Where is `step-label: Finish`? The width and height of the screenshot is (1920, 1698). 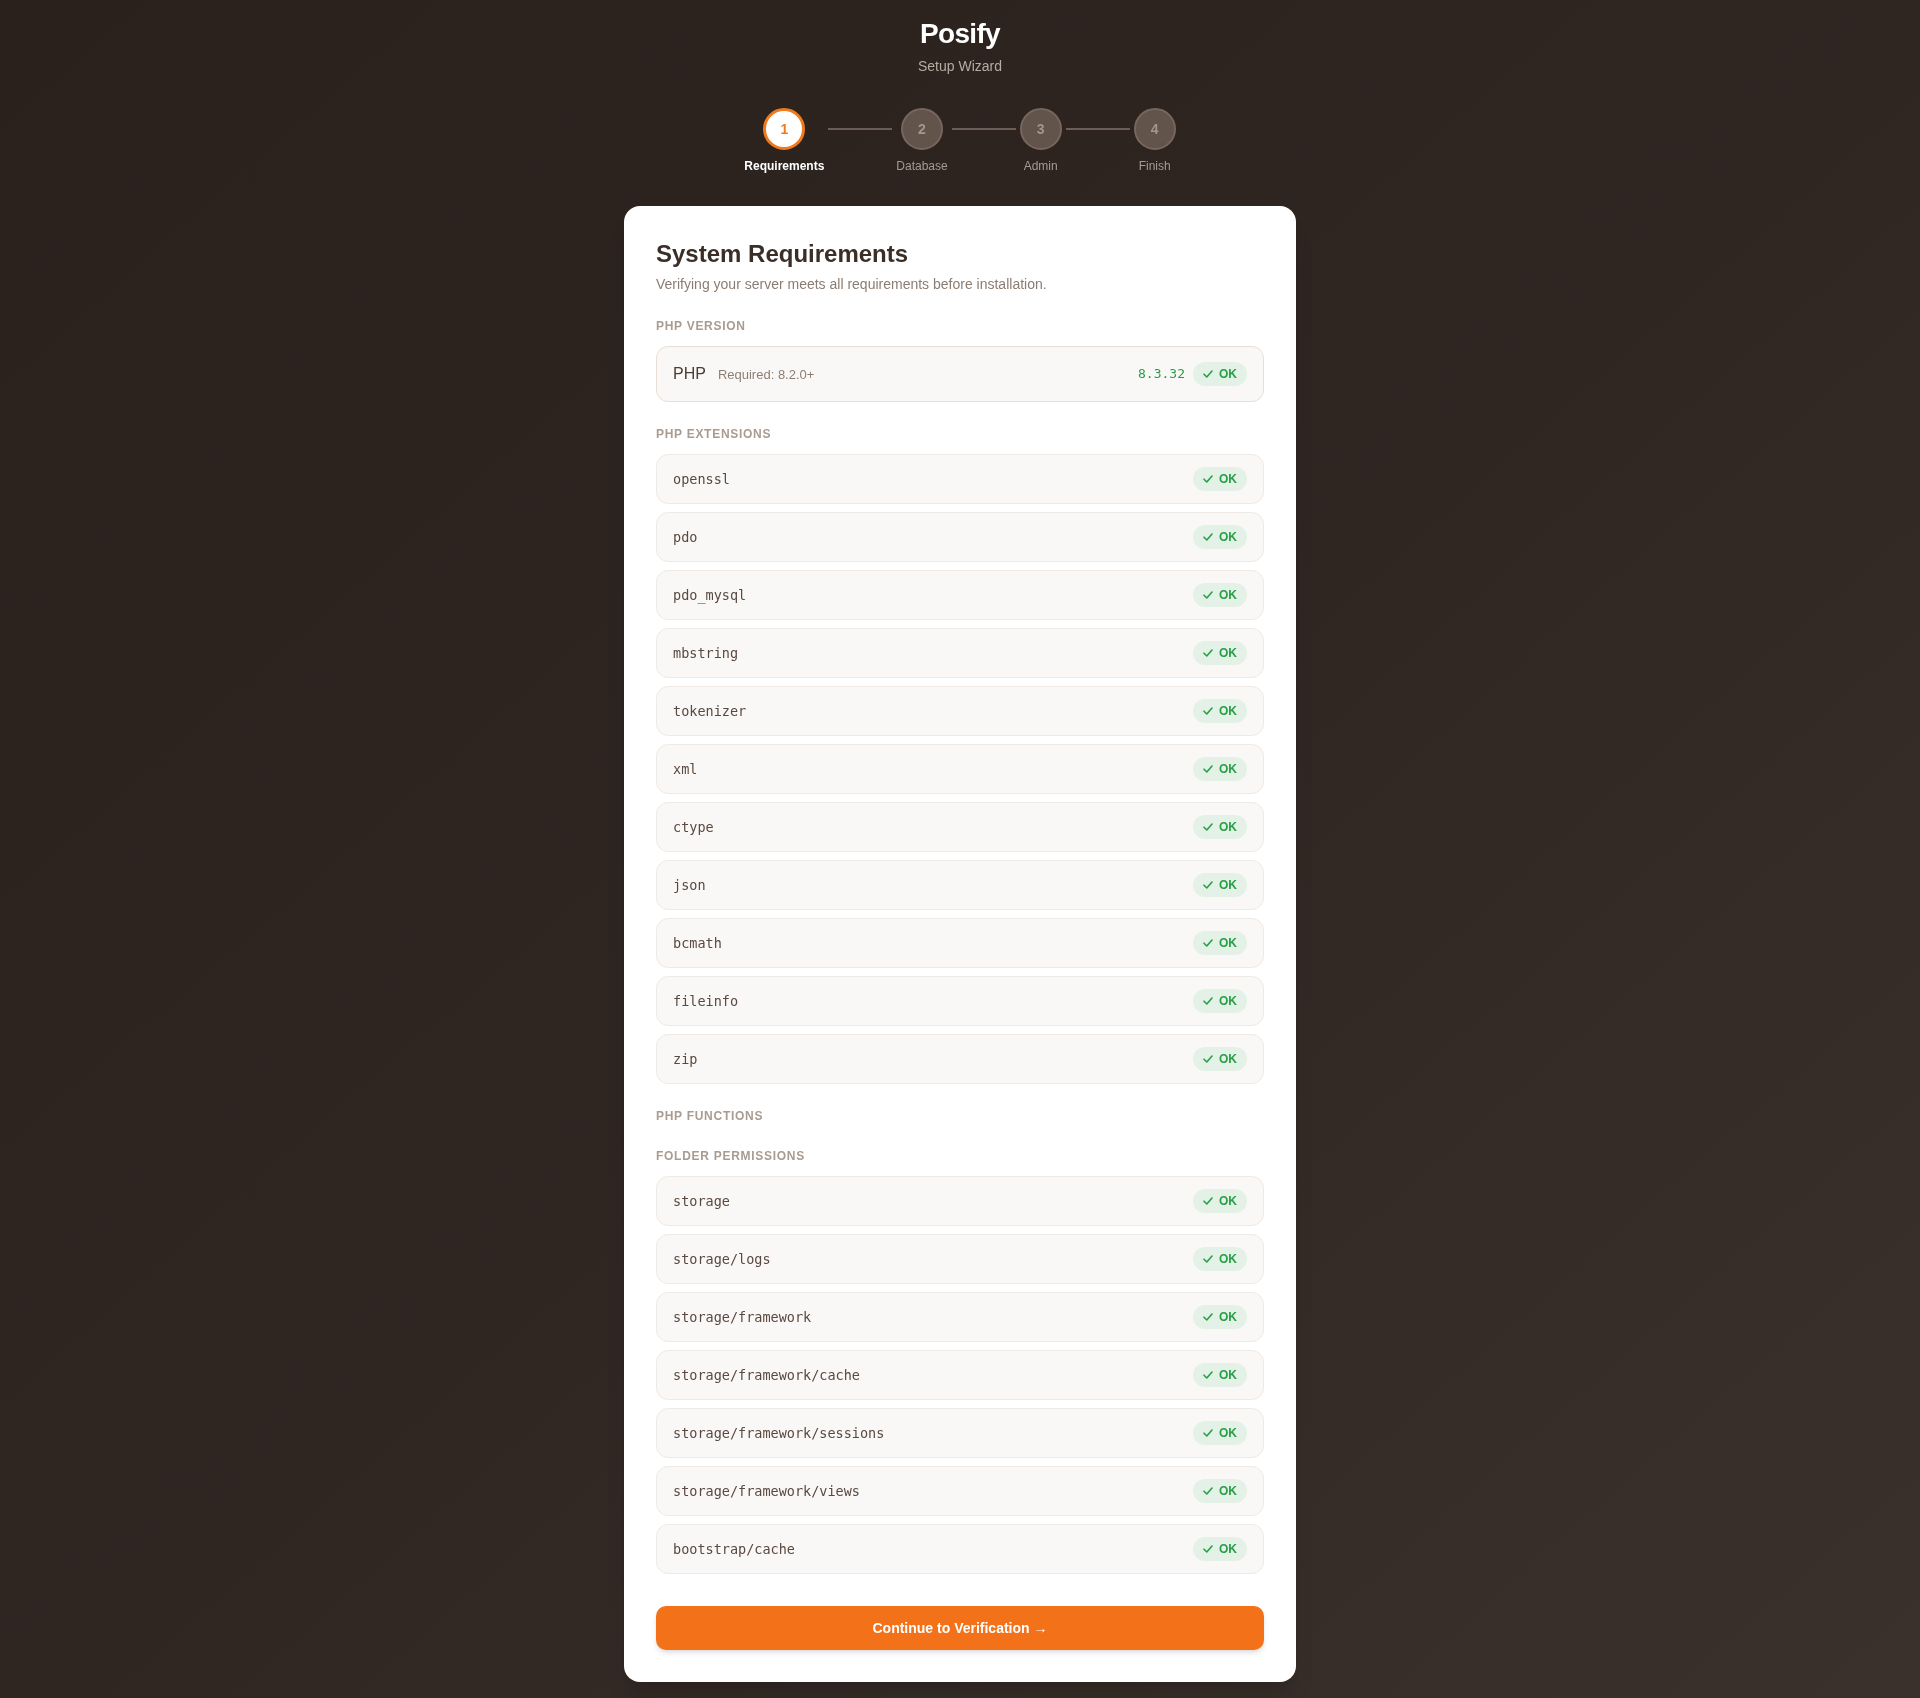 step-label: Finish is located at coordinates (1154, 166).